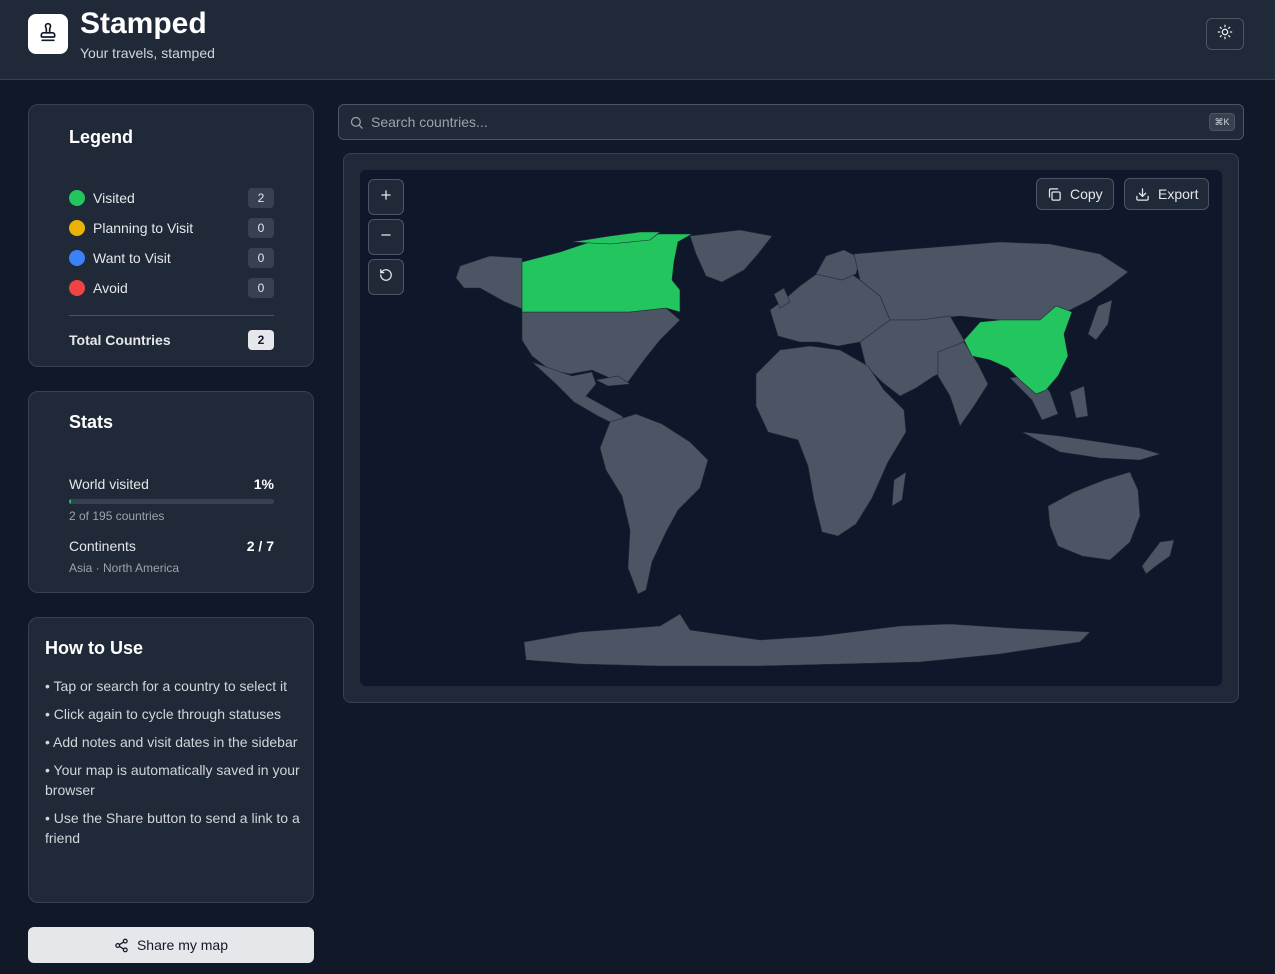 Image resolution: width=1275 pixels, height=974 pixels. What do you see at coordinates (77, 288) in the screenshot?
I see `avoid-dot` at bounding box center [77, 288].